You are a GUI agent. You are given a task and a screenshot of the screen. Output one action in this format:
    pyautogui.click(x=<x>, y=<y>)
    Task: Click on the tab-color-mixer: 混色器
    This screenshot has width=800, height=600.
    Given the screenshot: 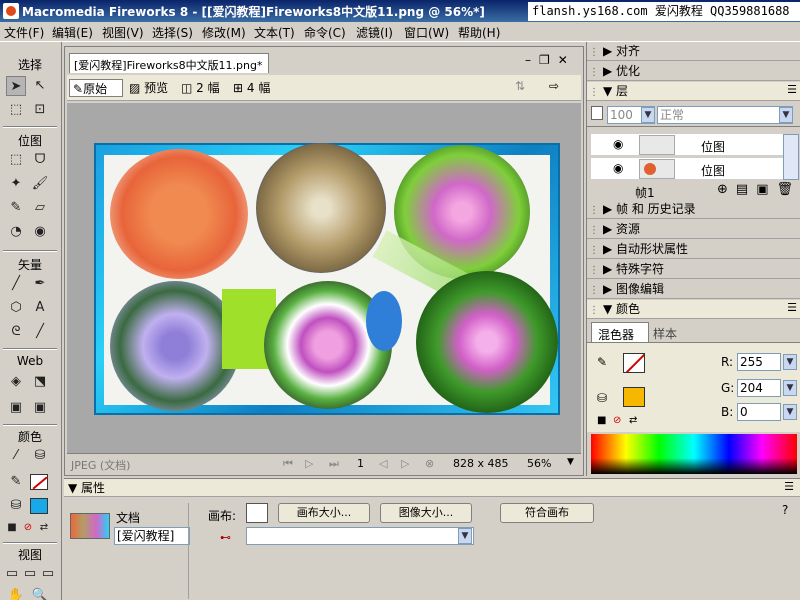 What is the action you would take?
    pyautogui.click(x=620, y=332)
    